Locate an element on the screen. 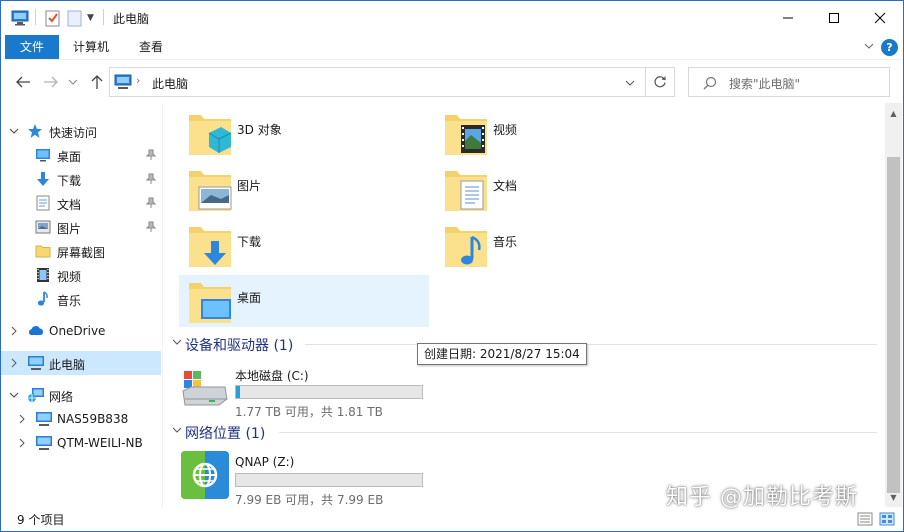  vertical-scrollbar: ▲ ▼ is located at coordinates (893, 305).